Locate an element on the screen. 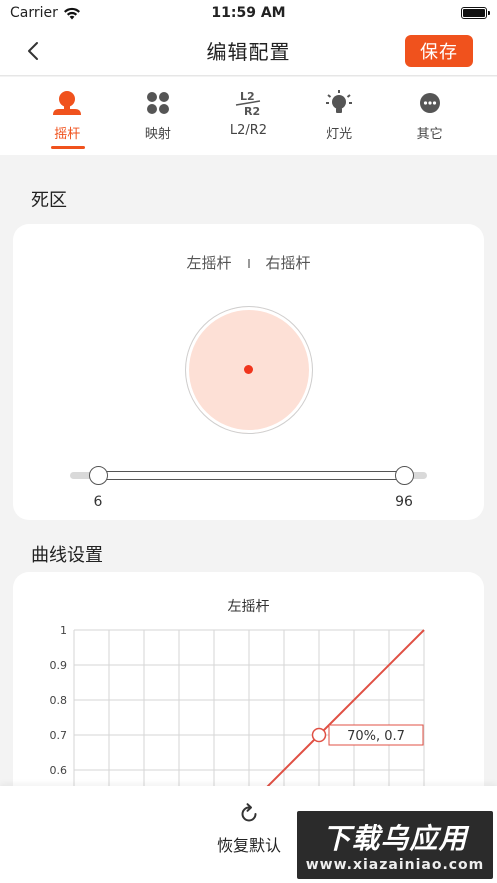  svg-text: L2 is located at coordinates (247, 96).